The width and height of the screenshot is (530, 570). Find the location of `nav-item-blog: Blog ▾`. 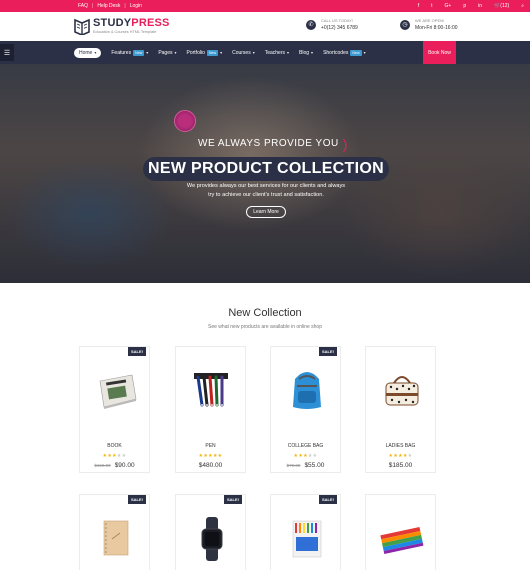

nav-item-blog: Blog ▾ is located at coordinates (306, 53).